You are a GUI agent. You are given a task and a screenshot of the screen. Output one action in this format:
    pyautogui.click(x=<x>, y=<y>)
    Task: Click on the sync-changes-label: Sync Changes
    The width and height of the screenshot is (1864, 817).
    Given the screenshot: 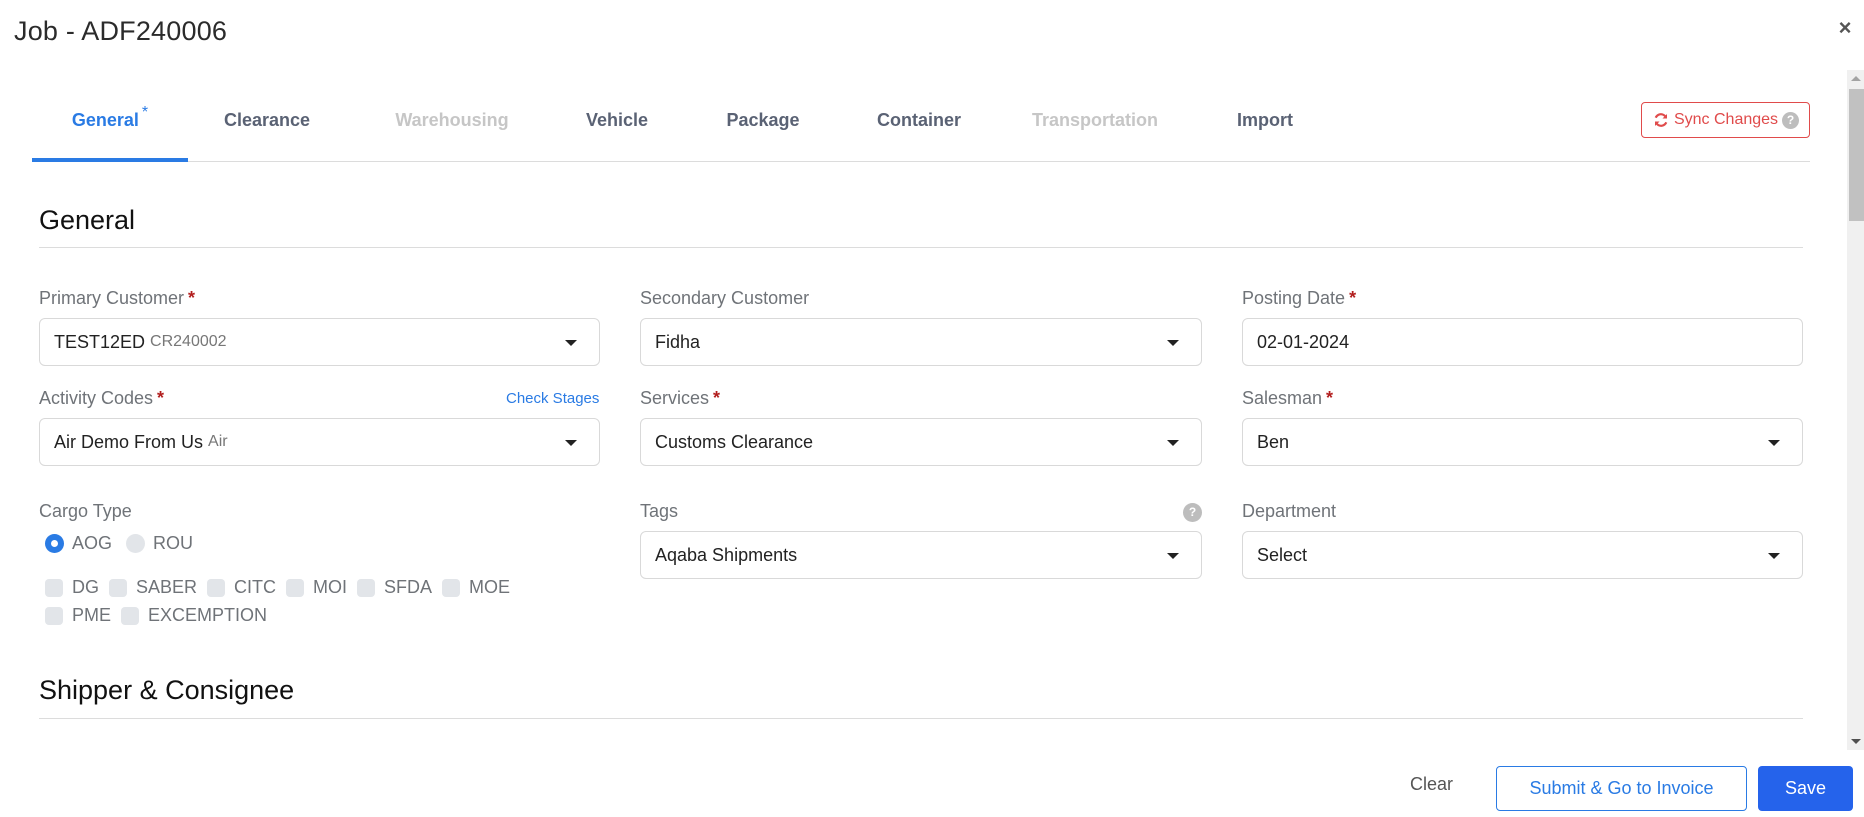 What is the action you would take?
    pyautogui.click(x=1726, y=119)
    